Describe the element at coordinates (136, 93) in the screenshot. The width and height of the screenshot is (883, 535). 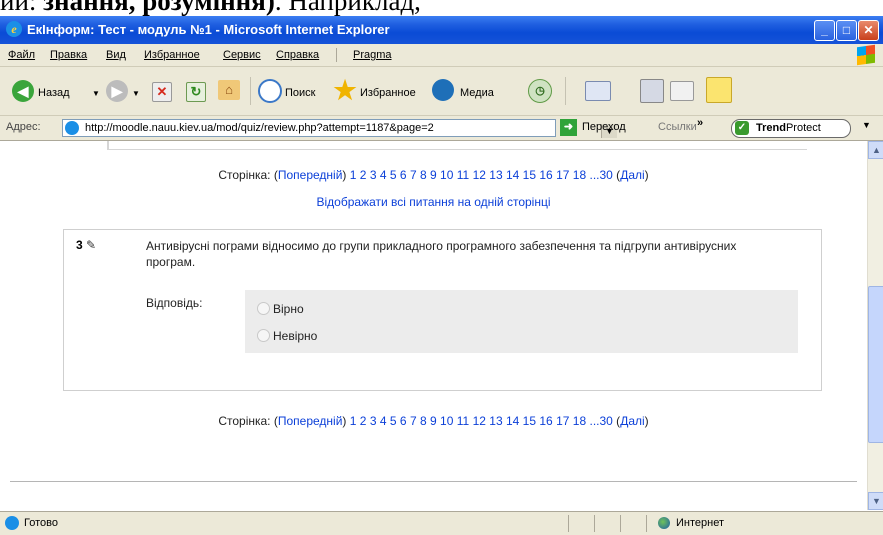
I see `forward-dropdown-icon: ▼` at that location.